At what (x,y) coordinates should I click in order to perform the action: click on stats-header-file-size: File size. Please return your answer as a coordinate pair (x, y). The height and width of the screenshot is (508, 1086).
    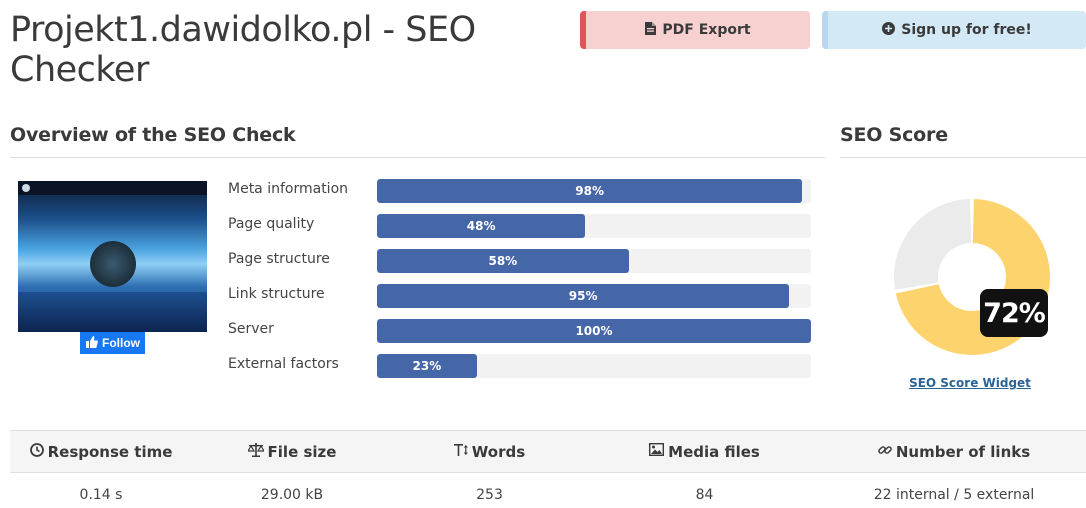
    Looking at the image, I should click on (292, 451).